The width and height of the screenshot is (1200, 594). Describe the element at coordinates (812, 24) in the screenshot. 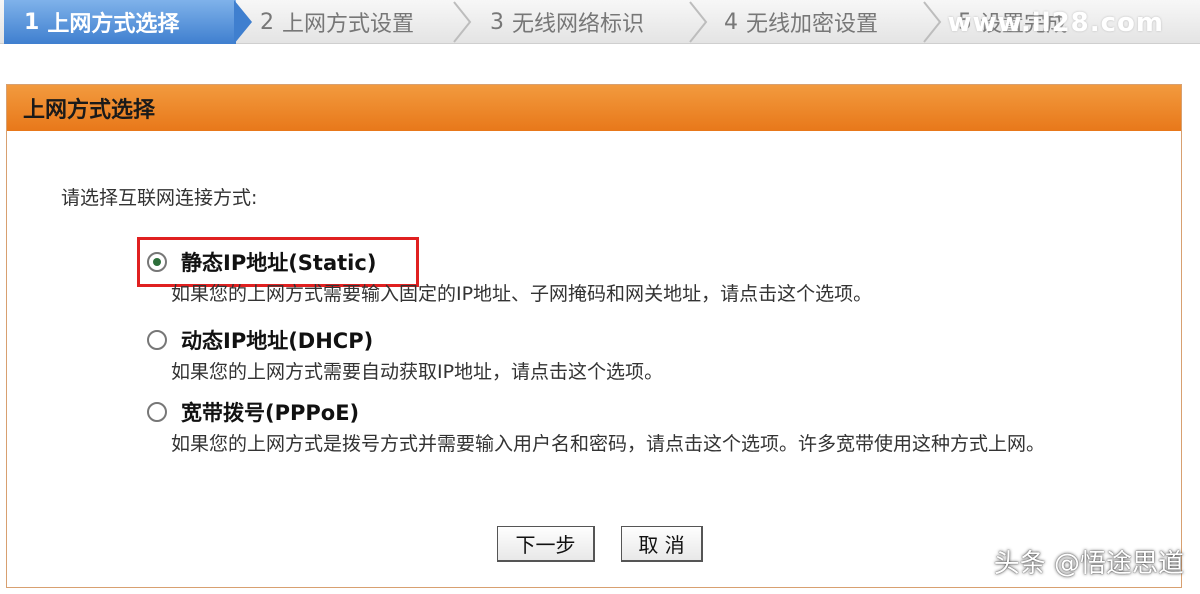

I see `step-label: 无线加密设置` at that location.